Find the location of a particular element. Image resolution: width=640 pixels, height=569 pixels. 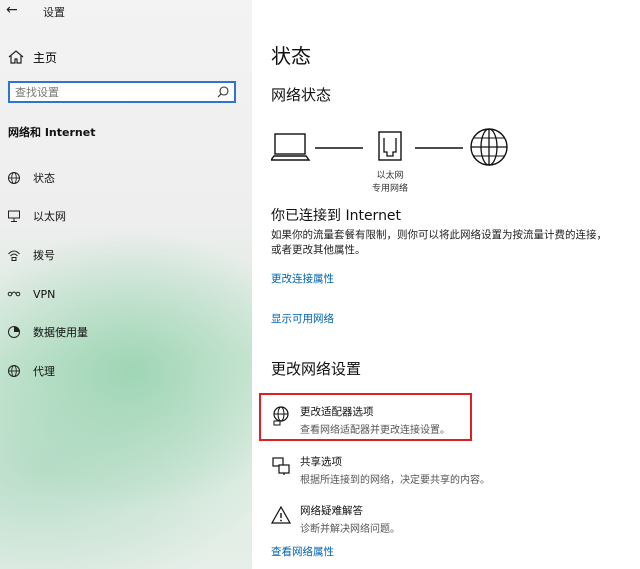

network-type-label: 专用网络 is located at coordinates (389, 189).